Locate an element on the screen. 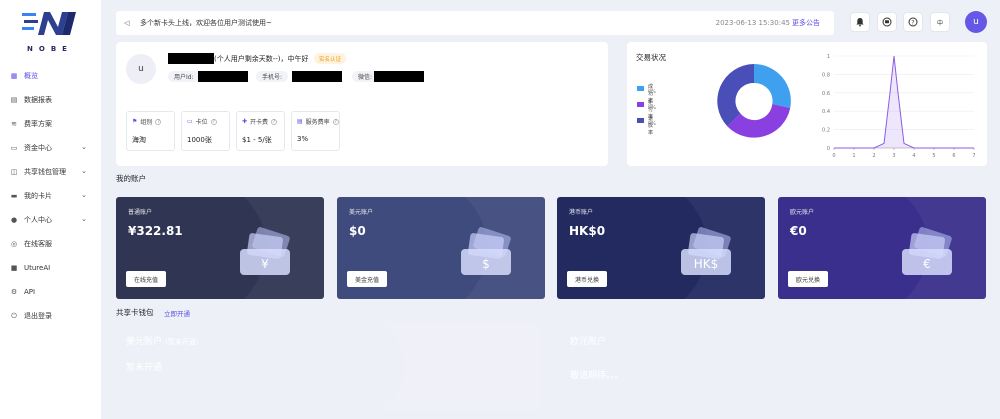 This screenshot has height=419, width=1000. sidebar-item-9: ⚙ API is located at coordinates (50, 292).